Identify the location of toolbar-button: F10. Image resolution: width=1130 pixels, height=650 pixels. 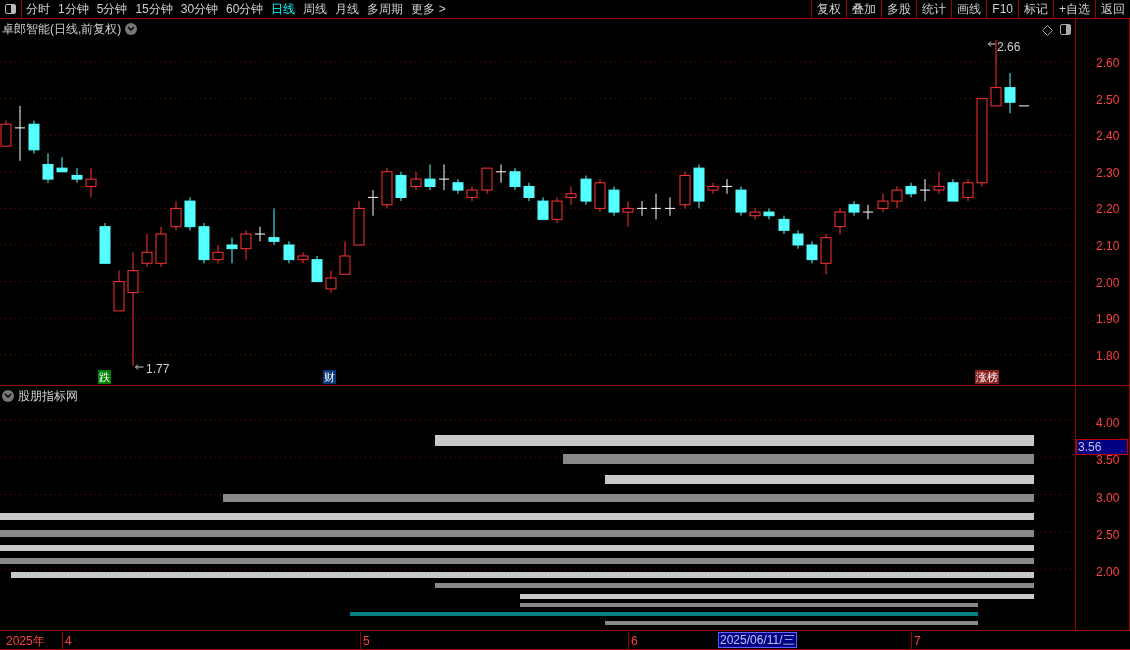
(1002, 9).